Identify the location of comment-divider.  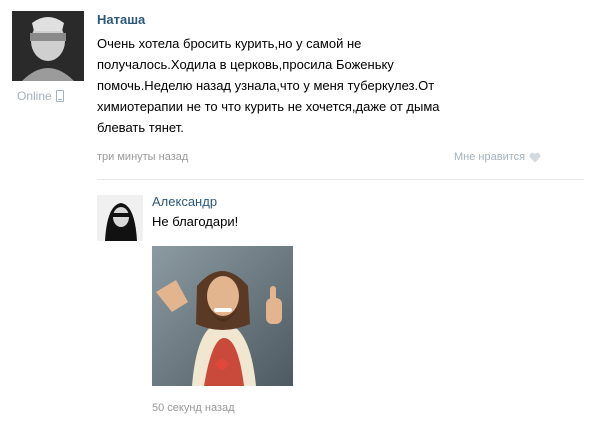
(340, 179).